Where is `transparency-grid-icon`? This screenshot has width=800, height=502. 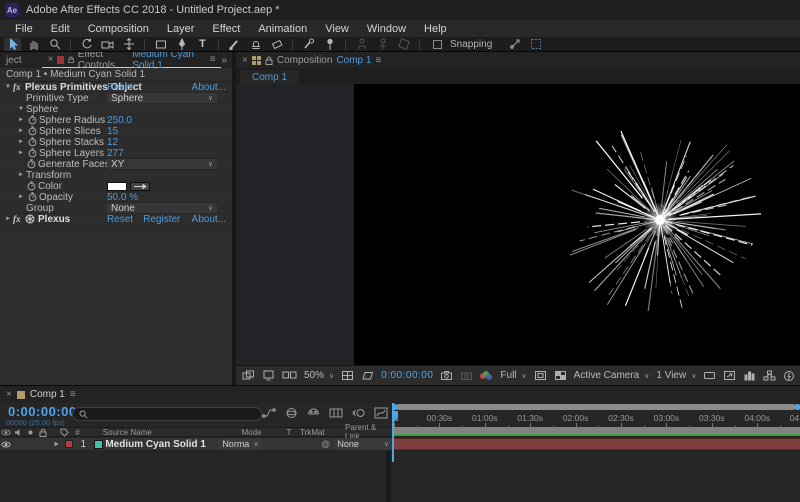
transparency-grid-icon is located at coordinates (560, 375).